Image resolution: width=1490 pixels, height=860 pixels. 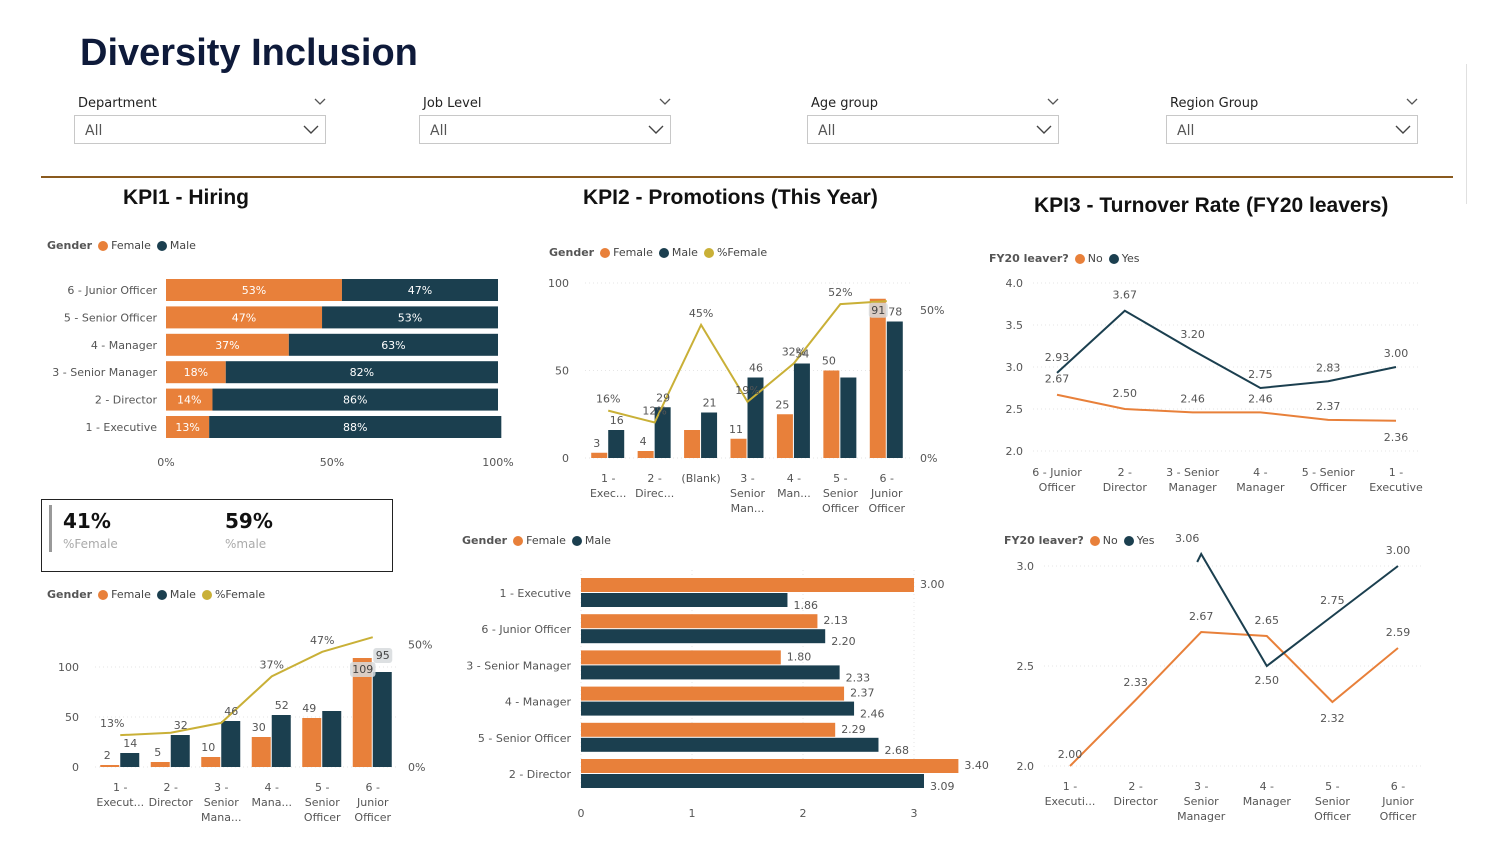 What do you see at coordinates (322, 640) in the screenshot?
I see `pct-data-label: 47%` at bounding box center [322, 640].